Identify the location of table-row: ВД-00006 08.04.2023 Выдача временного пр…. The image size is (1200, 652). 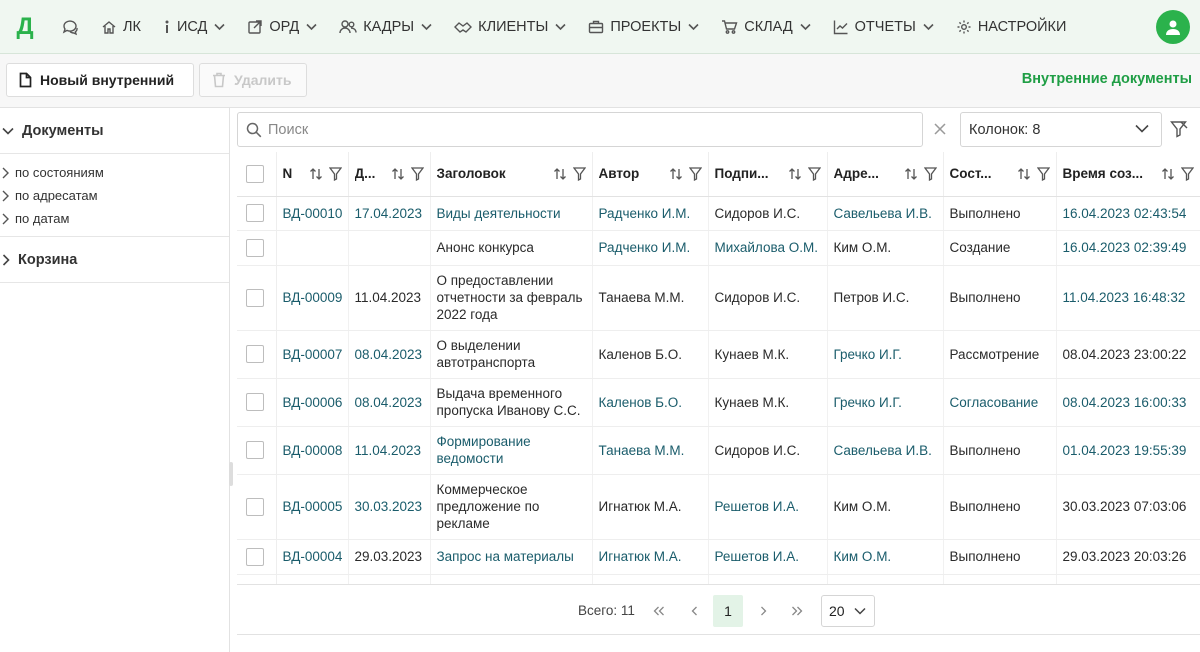
(718, 402).